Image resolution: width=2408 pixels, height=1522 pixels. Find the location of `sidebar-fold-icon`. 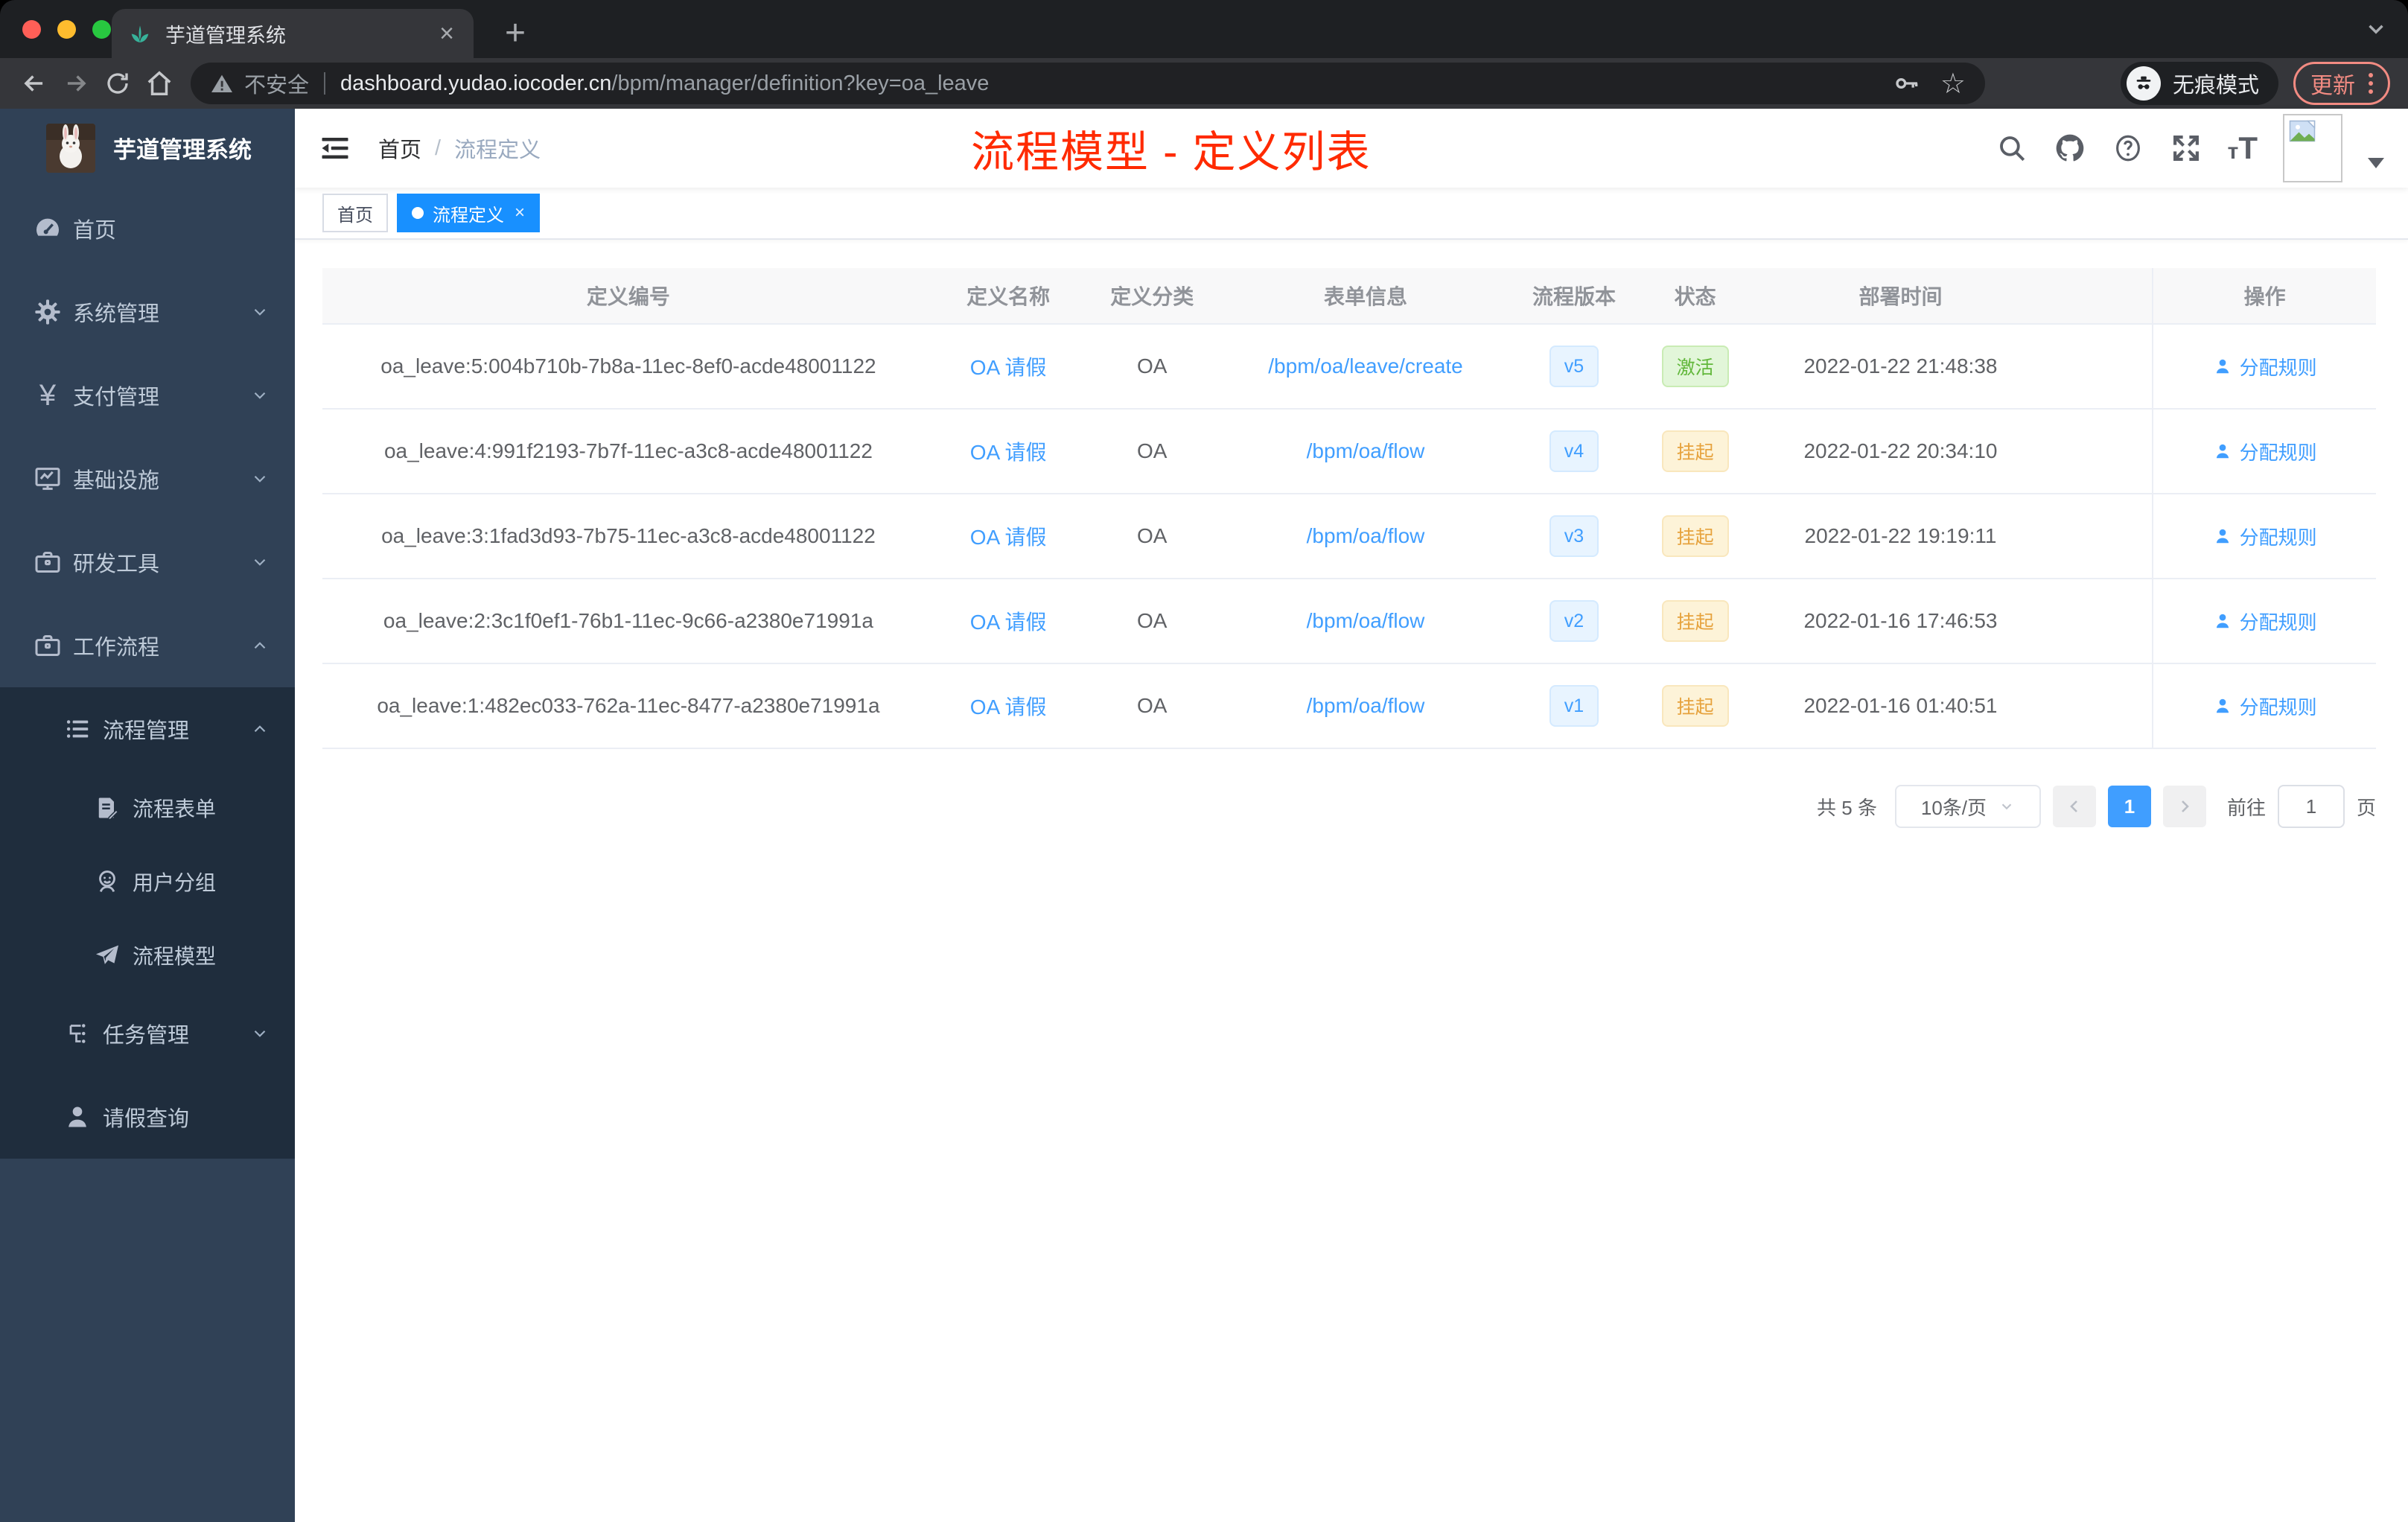

sidebar-fold-icon is located at coordinates (335, 148).